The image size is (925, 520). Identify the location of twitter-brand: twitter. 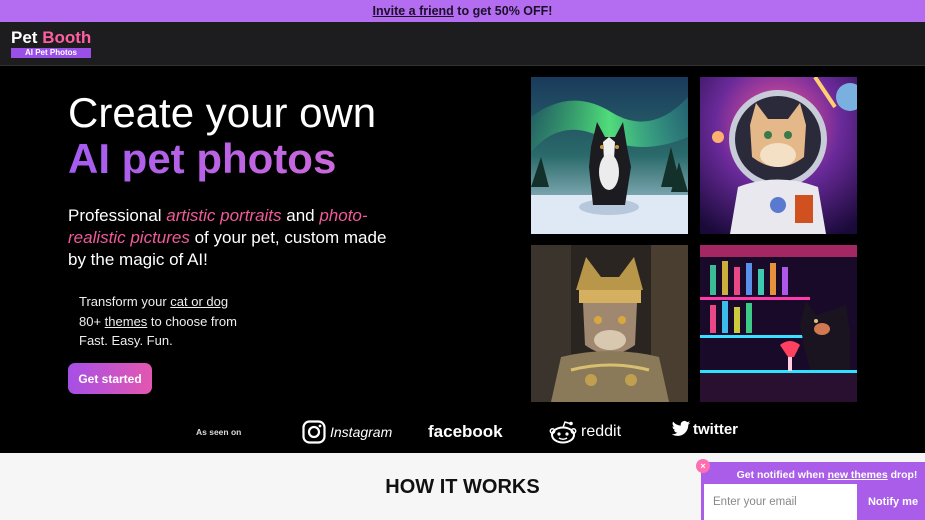
(704, 429).